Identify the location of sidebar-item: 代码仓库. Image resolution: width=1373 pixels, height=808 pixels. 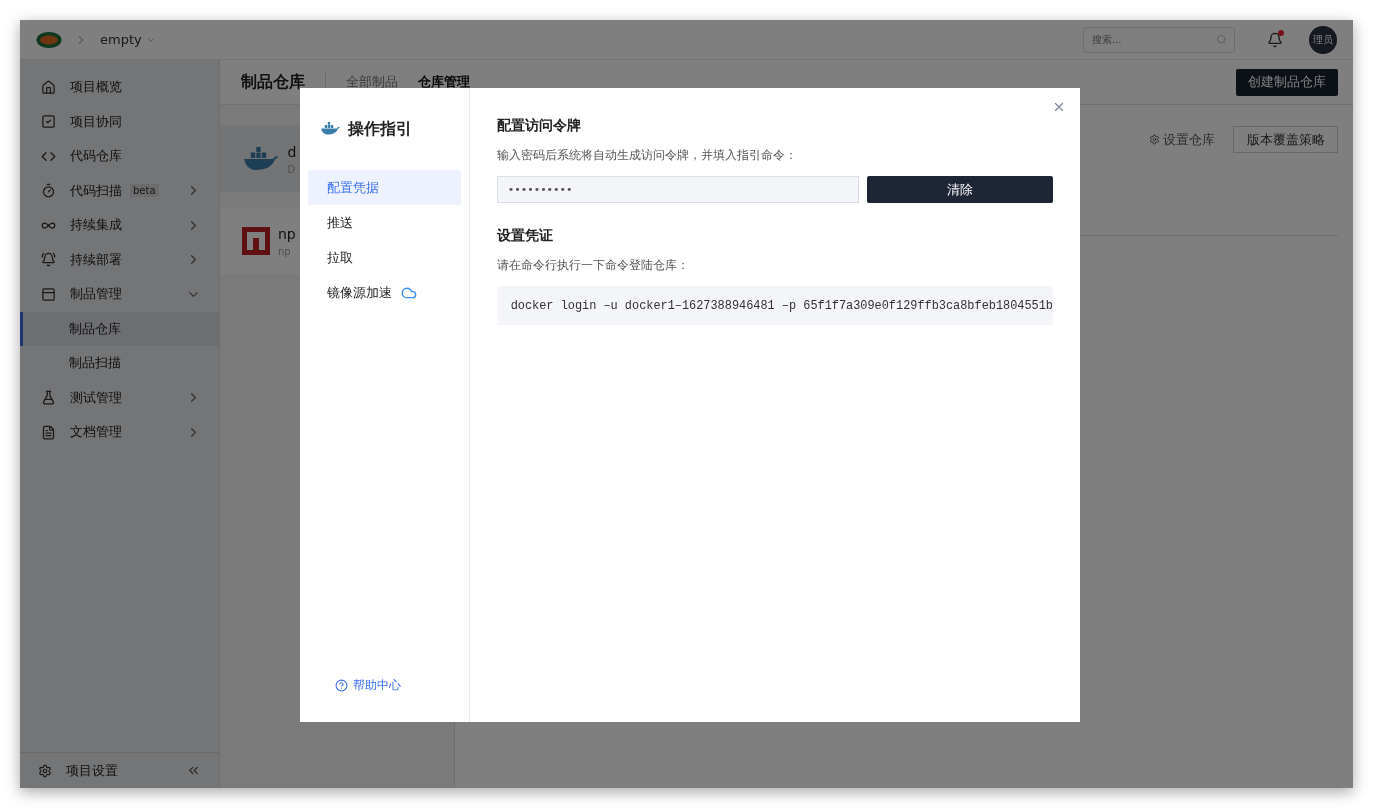
(119, 156).